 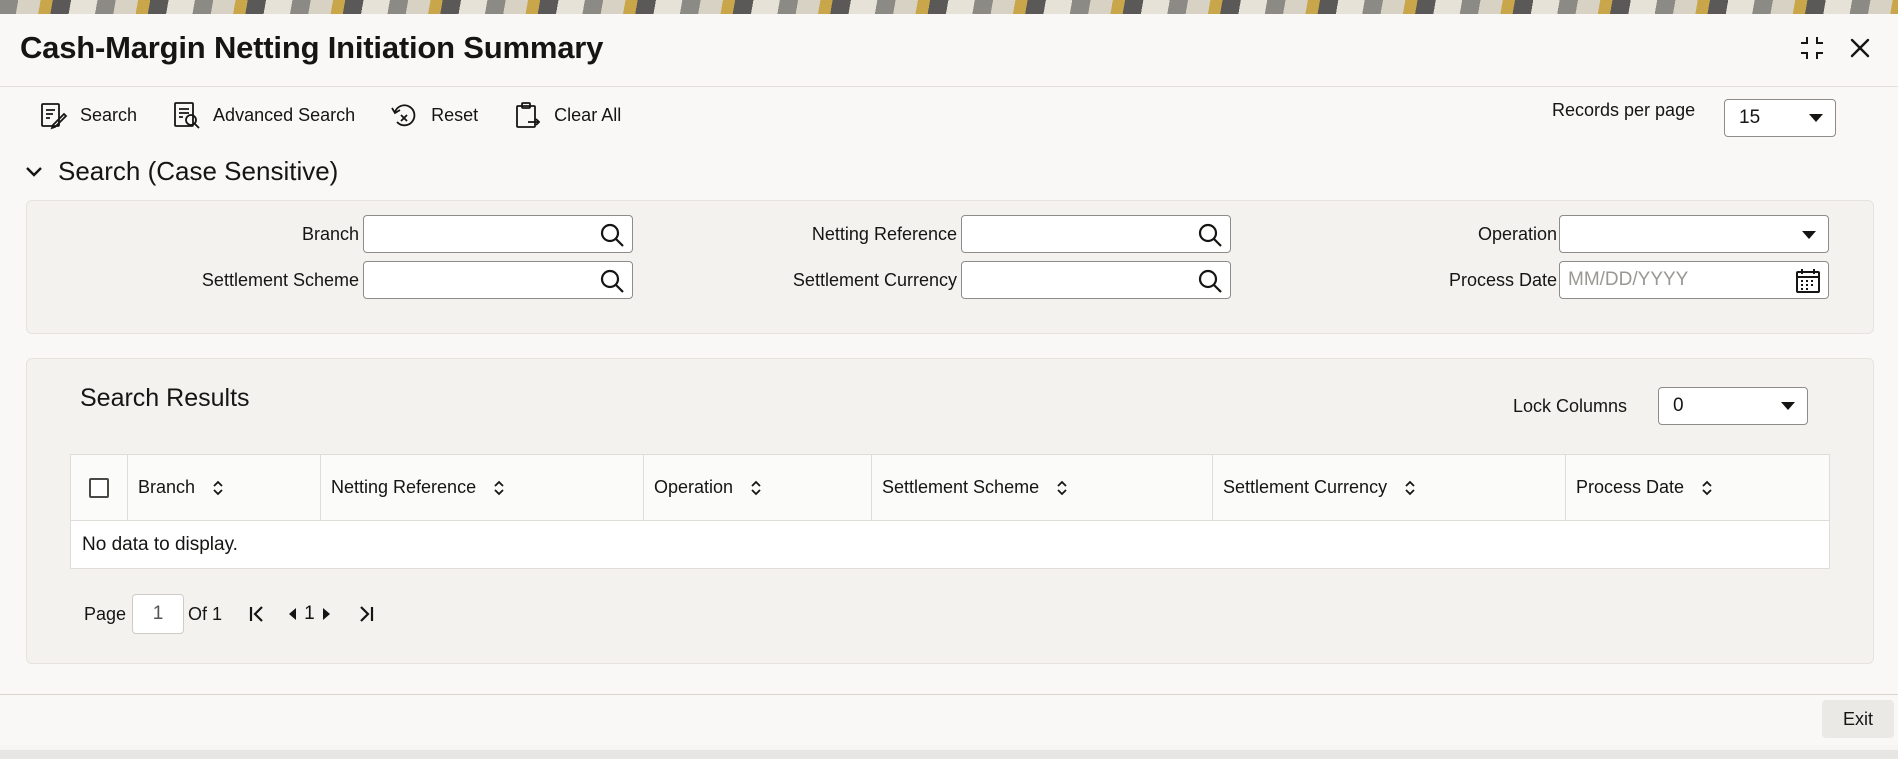 I want to click on exit-button: Exit, so click(x=1858, y=719).